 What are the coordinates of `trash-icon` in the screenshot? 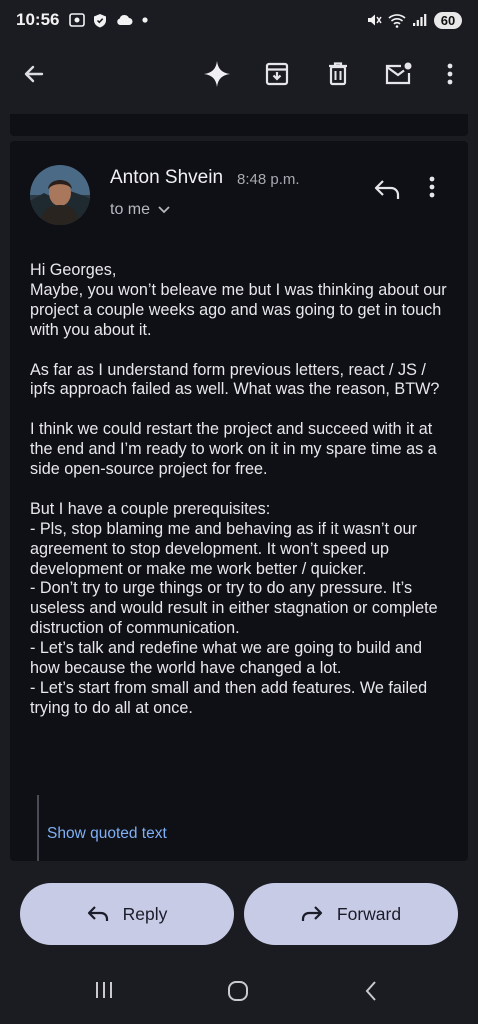 It's located at (338, 74).